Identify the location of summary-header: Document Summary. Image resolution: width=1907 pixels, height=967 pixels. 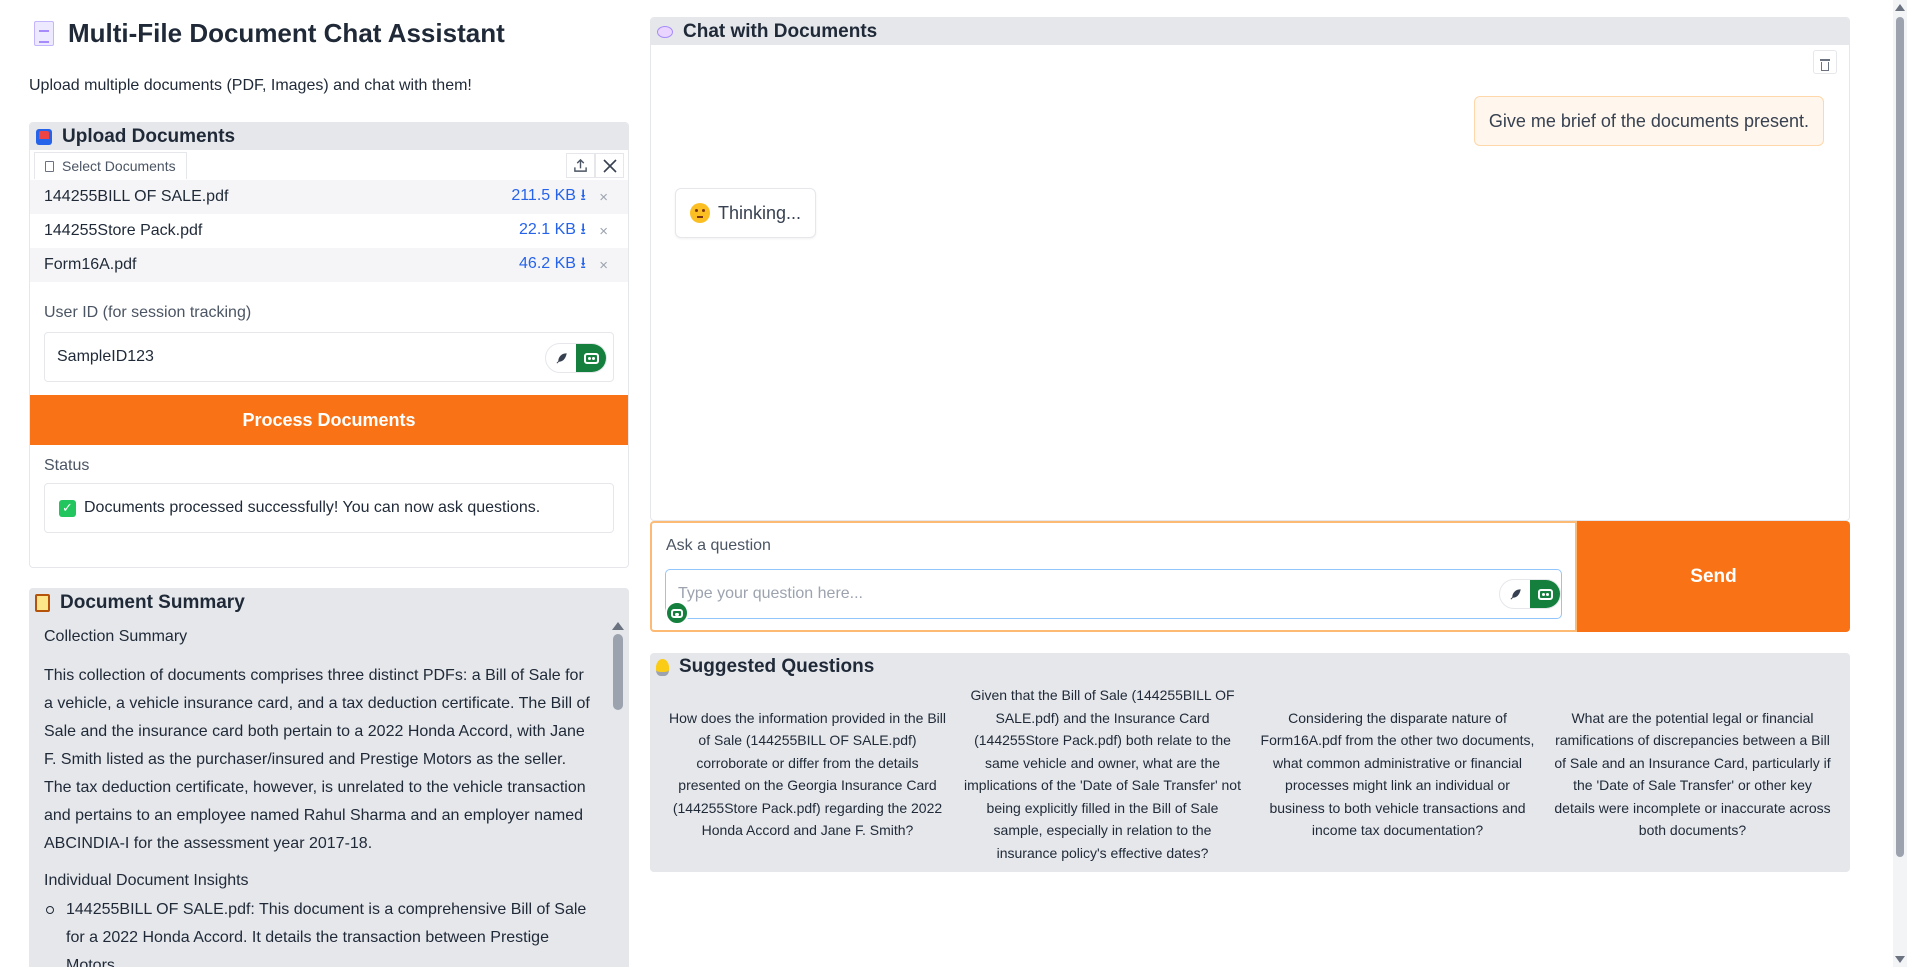
(329, 603).